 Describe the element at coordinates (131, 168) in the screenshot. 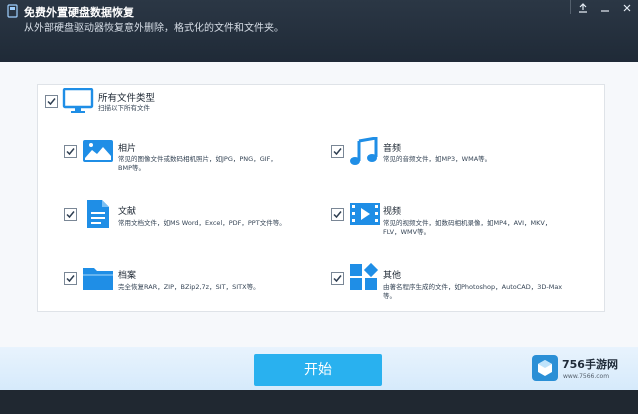

I see `photos-desc-2: BMP等。` at that location.